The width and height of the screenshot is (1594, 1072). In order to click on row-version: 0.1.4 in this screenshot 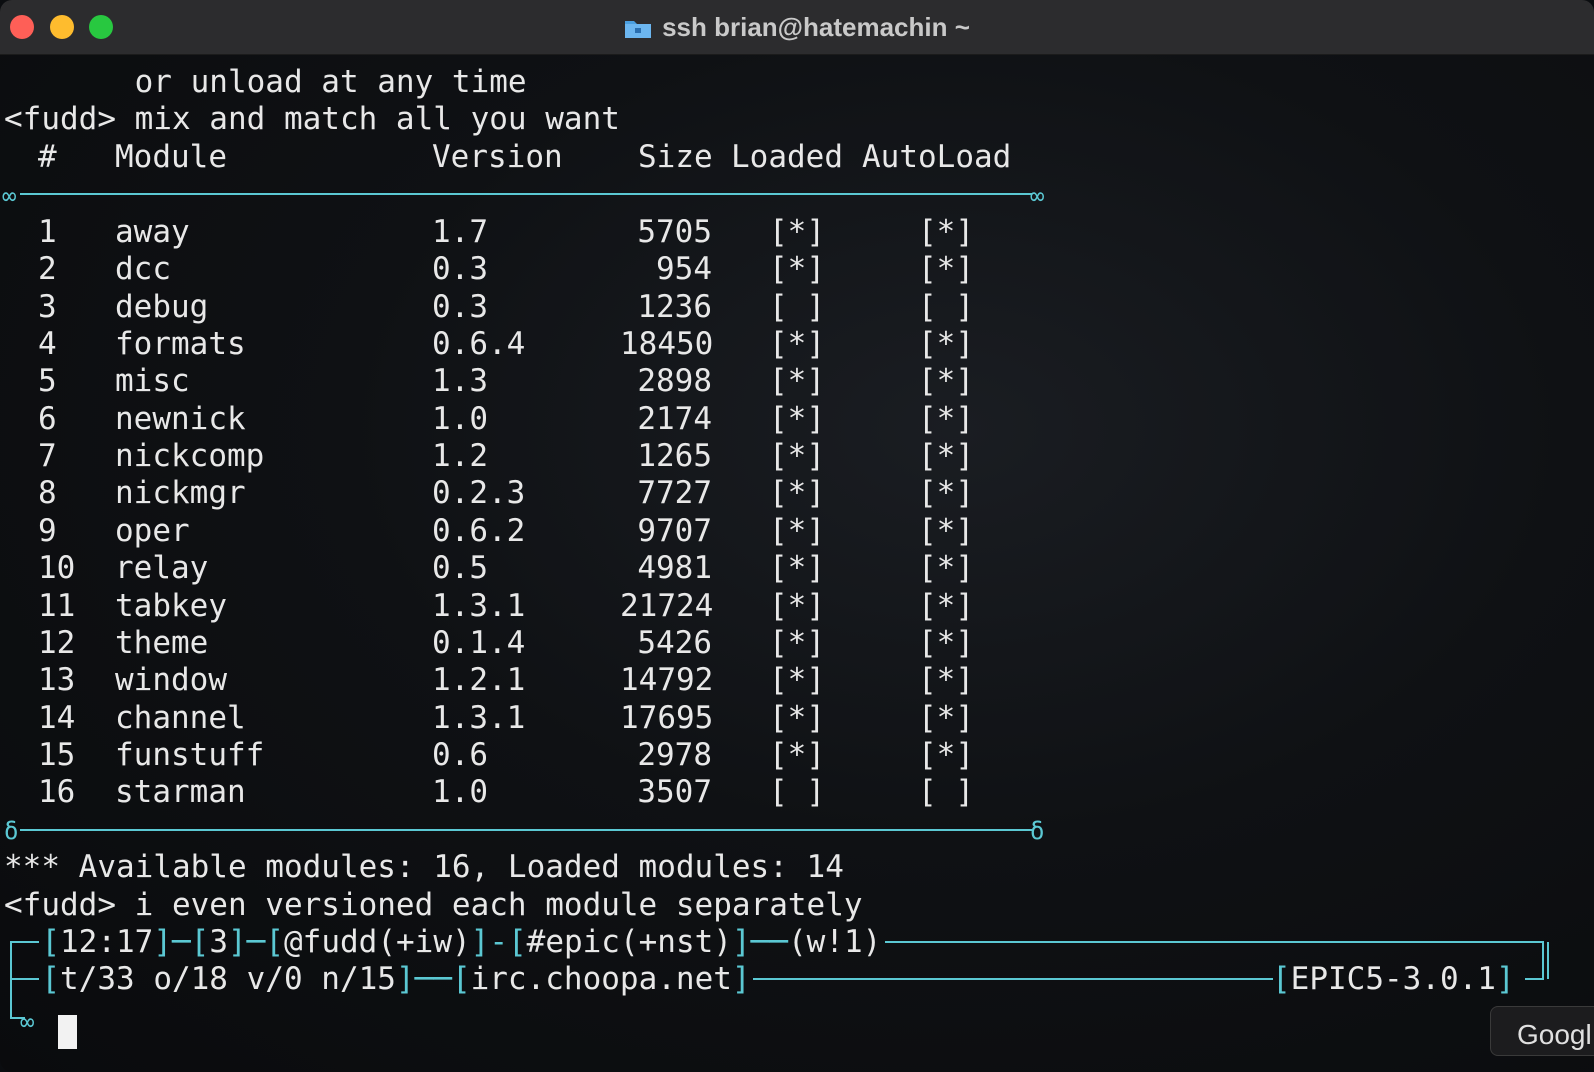, I will do `click(479, 643)`.